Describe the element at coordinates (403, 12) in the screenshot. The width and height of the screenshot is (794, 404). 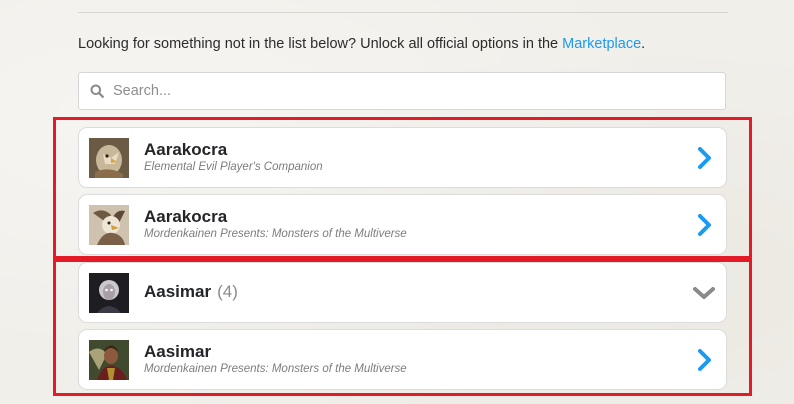
I see `top-divider` at that location.